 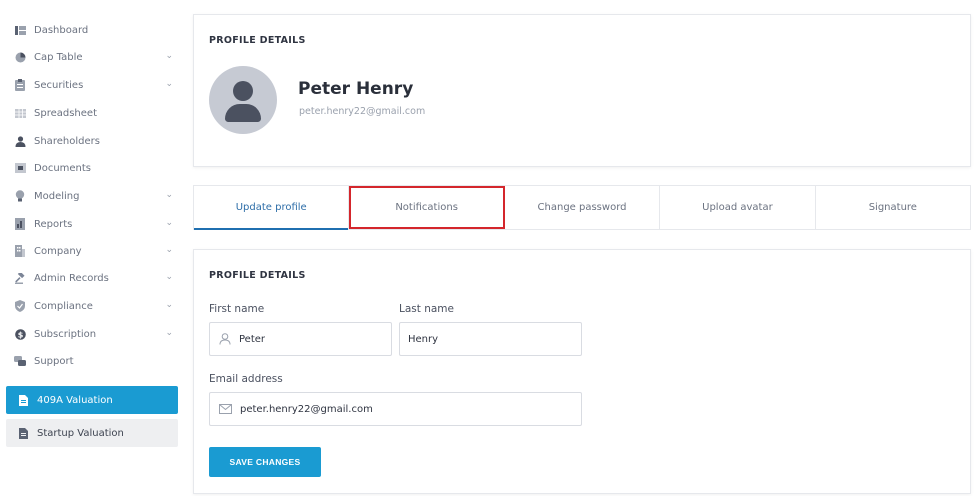 What do you see at coordinates (20, 113) in the screenshot?
I see `grid-icon` at bounding box center [20, 113].